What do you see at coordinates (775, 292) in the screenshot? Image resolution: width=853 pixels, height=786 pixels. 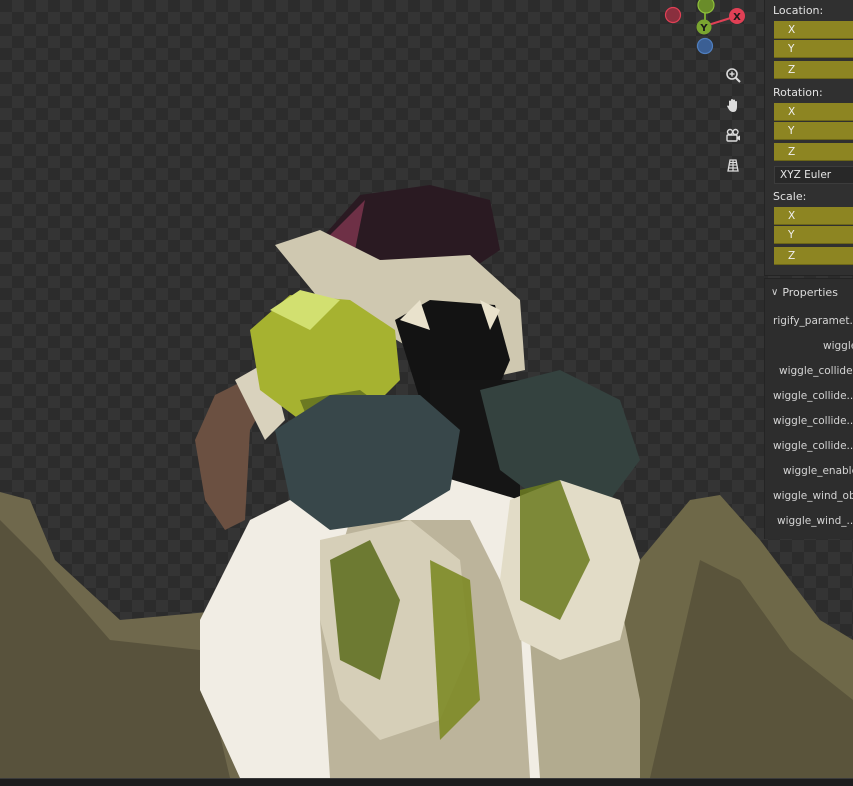 I see `chevron-down-icon: ∨` at bounding box center [775, 292].